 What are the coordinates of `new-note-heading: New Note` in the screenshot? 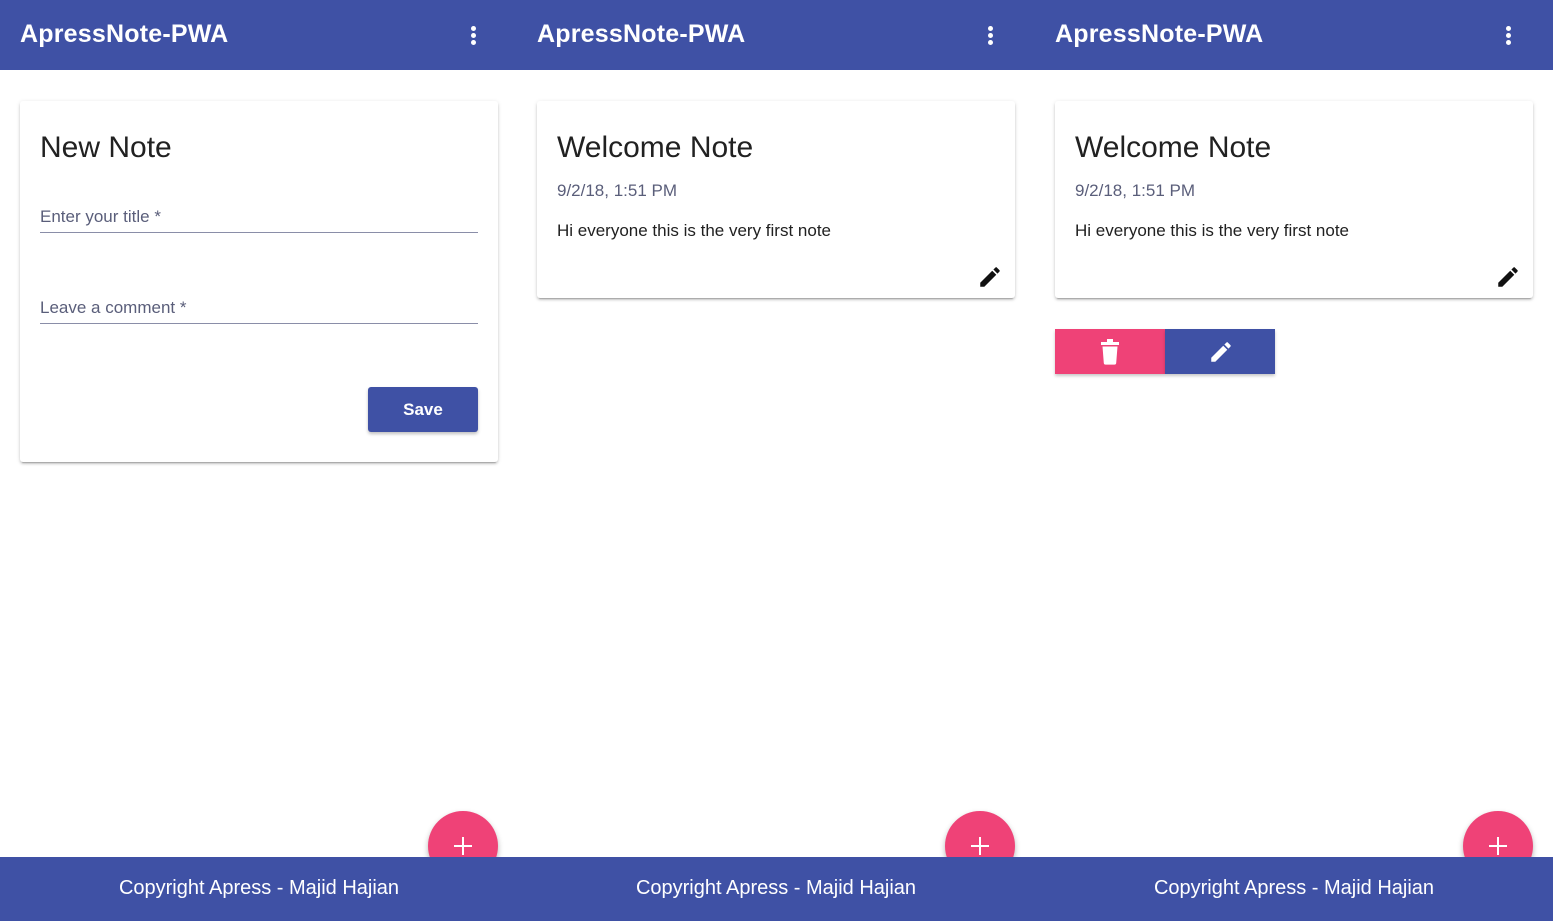 It's located at (106, 147).